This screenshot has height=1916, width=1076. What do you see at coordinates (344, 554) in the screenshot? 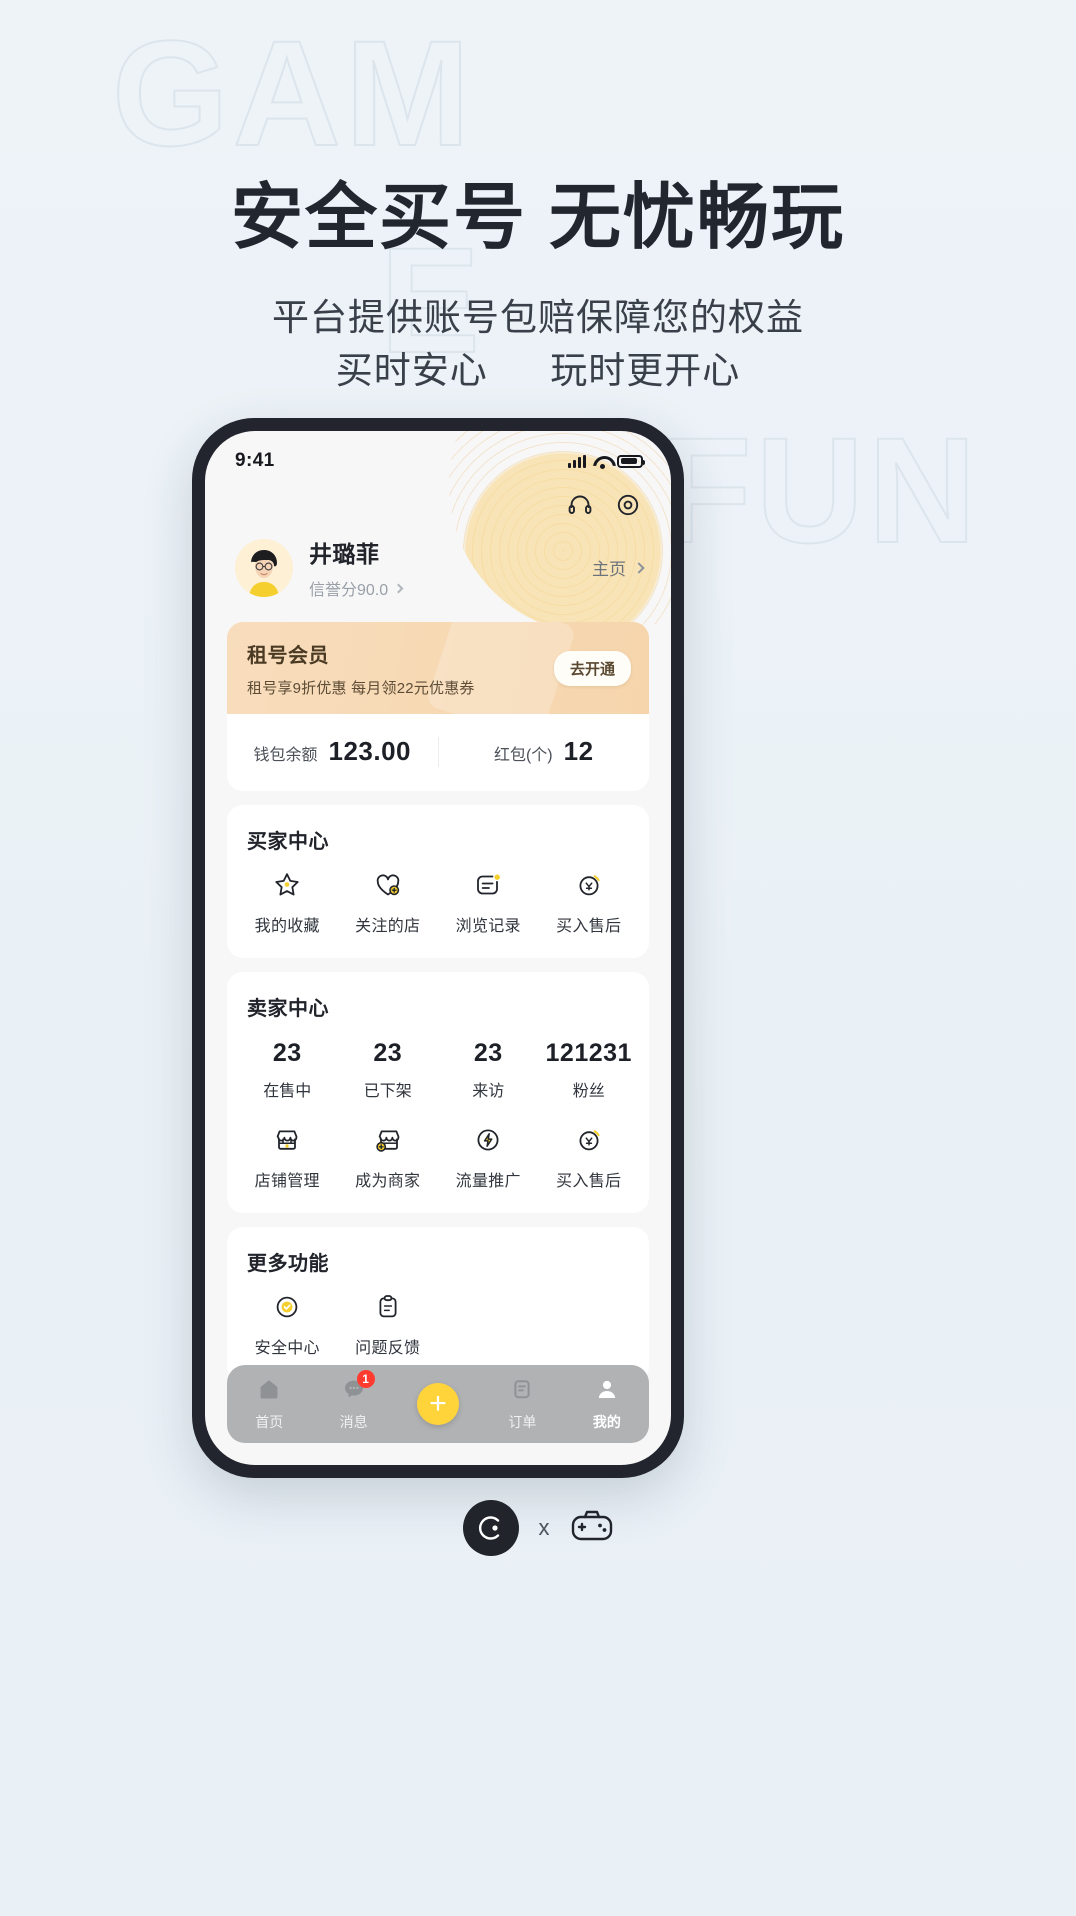
I see `profile-name: 井璐菲` at bounding box center [344, 554].